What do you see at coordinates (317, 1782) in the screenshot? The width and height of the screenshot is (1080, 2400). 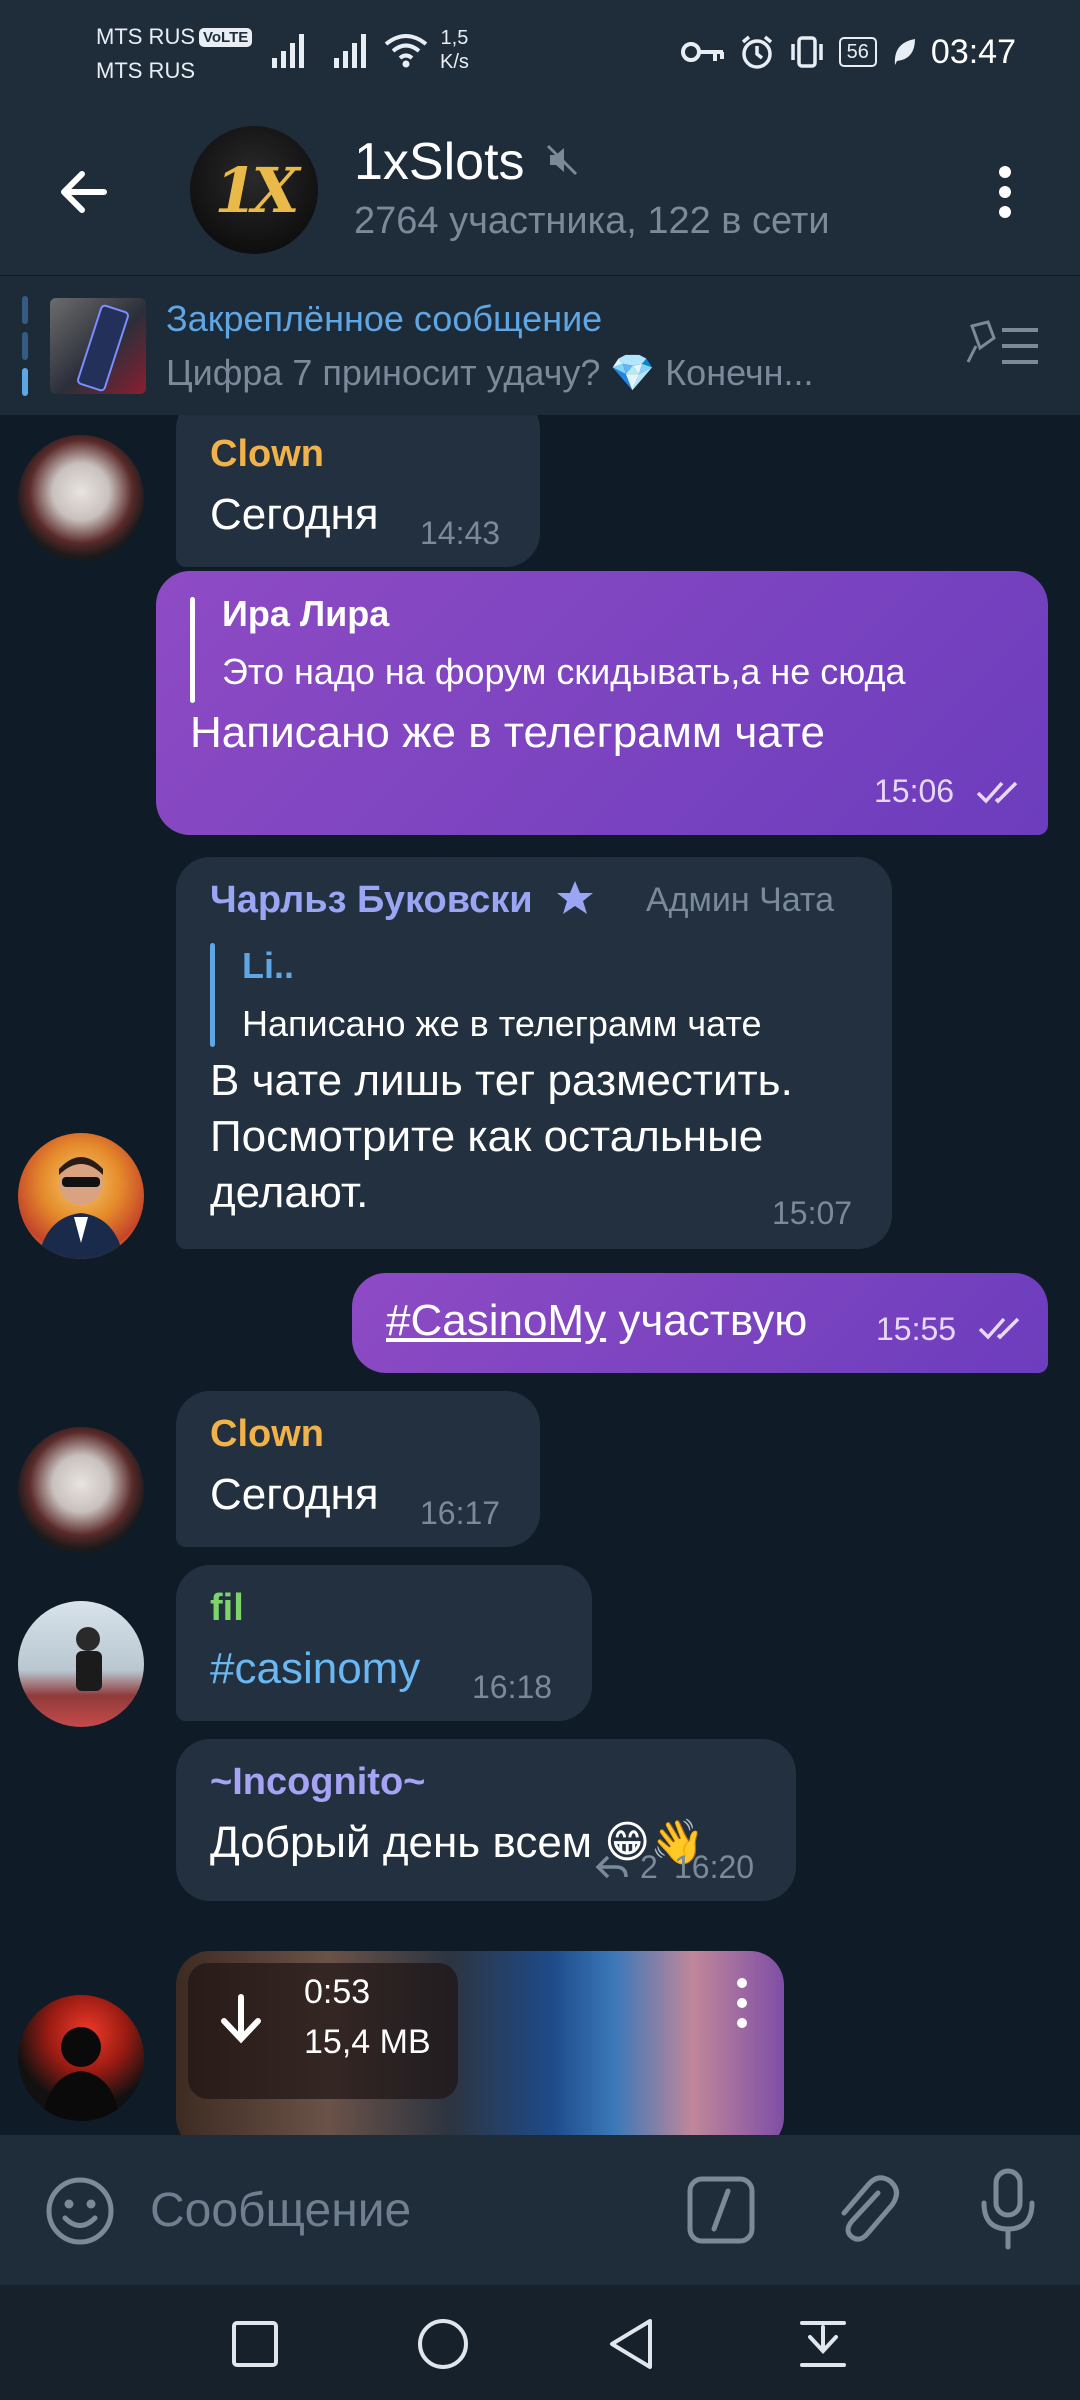 I see `sender-name: ~Incognito~` at bounding box center [317, 1782].